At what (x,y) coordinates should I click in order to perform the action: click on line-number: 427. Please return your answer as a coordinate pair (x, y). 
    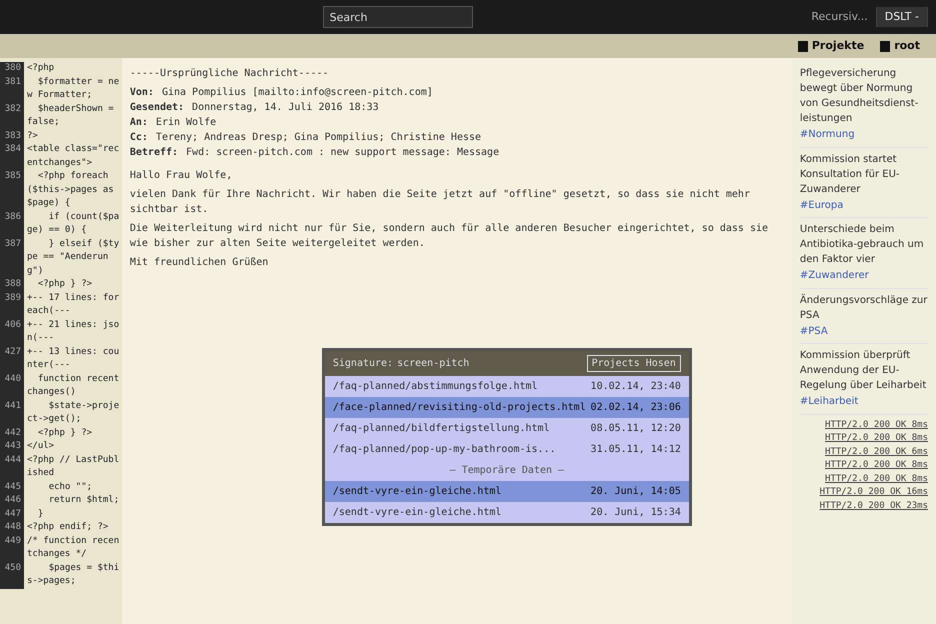
    Looking at the image, I should click on (12, 359).